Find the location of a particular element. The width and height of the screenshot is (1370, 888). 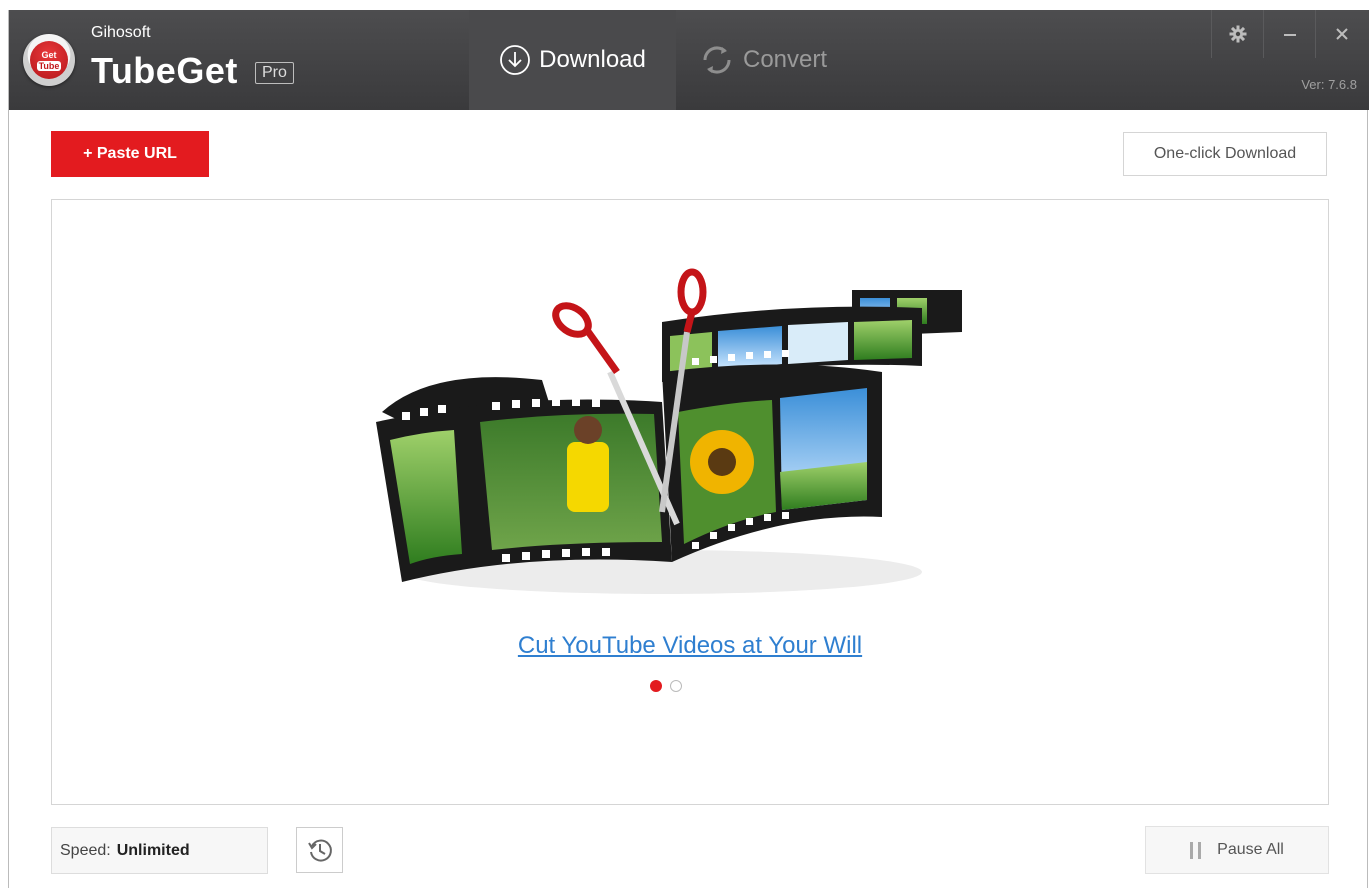

edition-badge: Pro is located at coordinates (274, 73).